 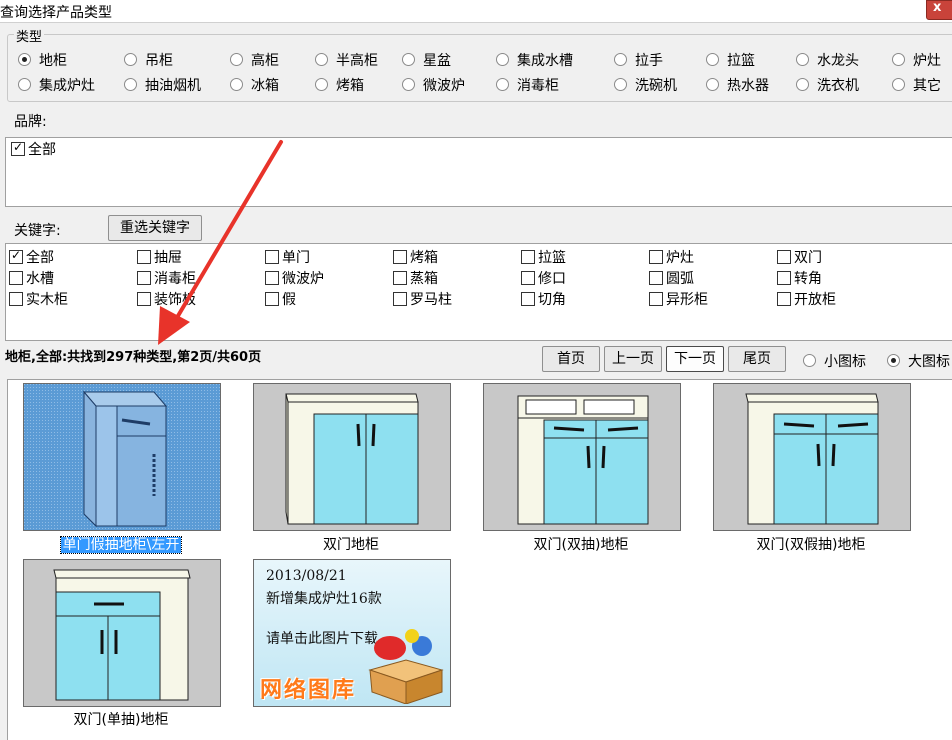 I want to click on close-icon: x, so click(x=937, y=7).